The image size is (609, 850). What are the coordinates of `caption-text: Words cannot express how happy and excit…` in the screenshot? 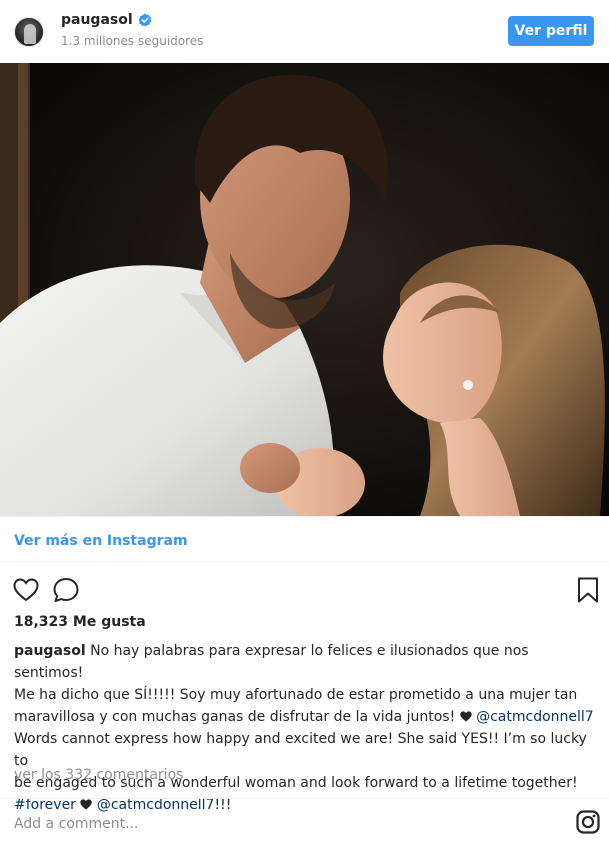 It's located at (300, 750).